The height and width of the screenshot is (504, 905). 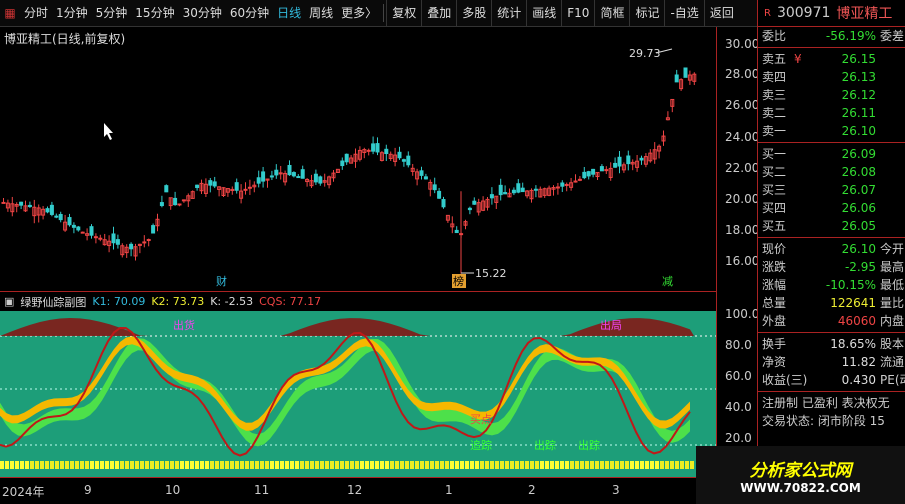 I want to click on time-tick: 12, so click(x=355, y=490).